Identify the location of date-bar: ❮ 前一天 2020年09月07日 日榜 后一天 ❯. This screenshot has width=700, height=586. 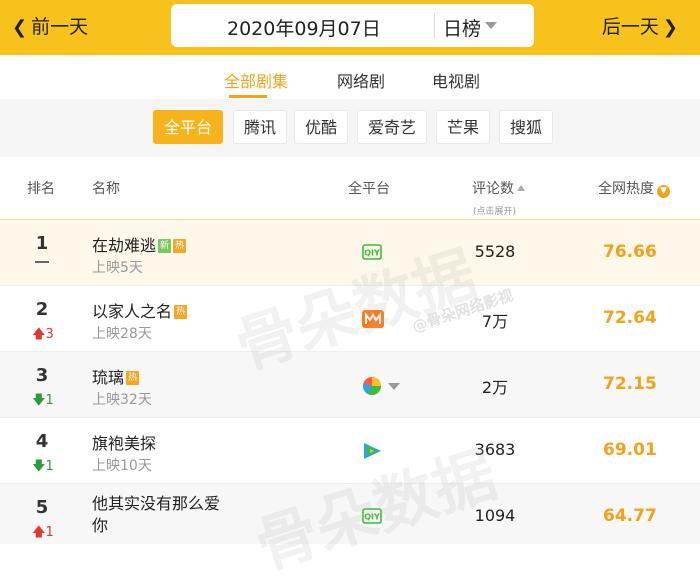
(350, 27).